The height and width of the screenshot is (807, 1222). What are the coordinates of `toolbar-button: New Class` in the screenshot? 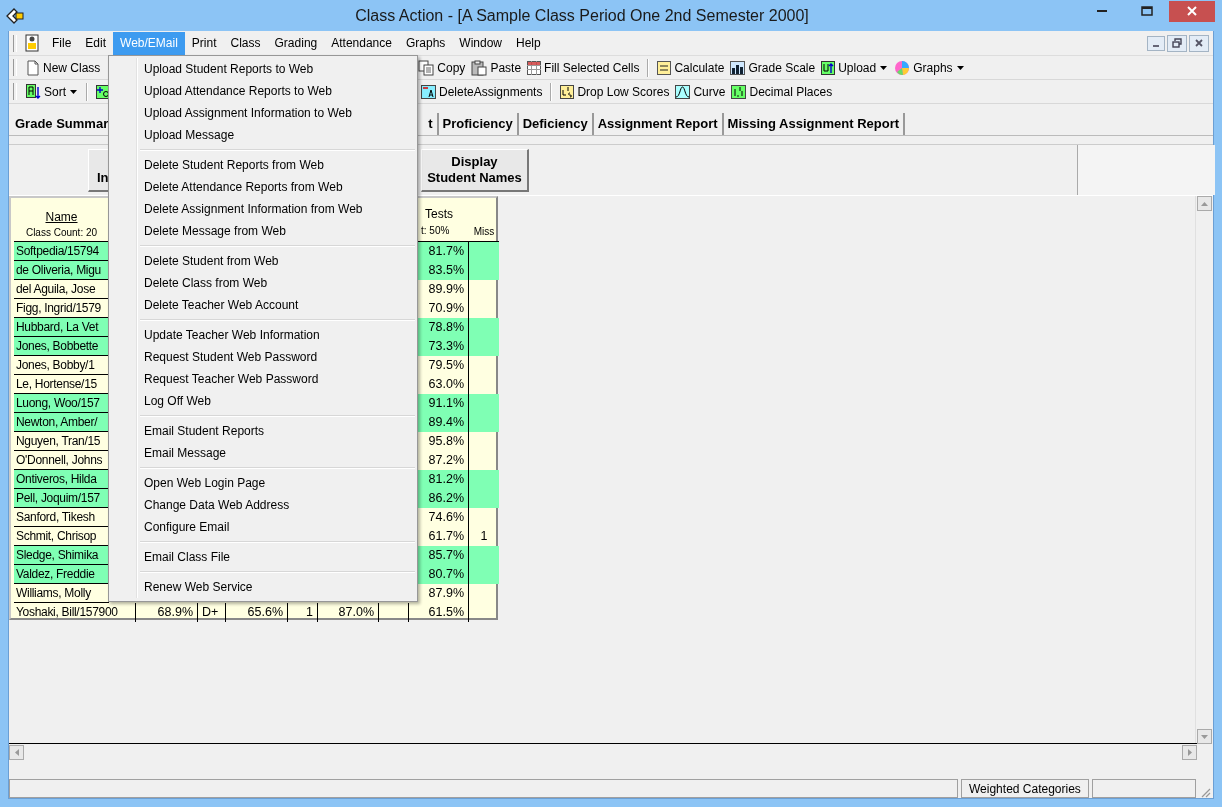 It's located at (63, 67).